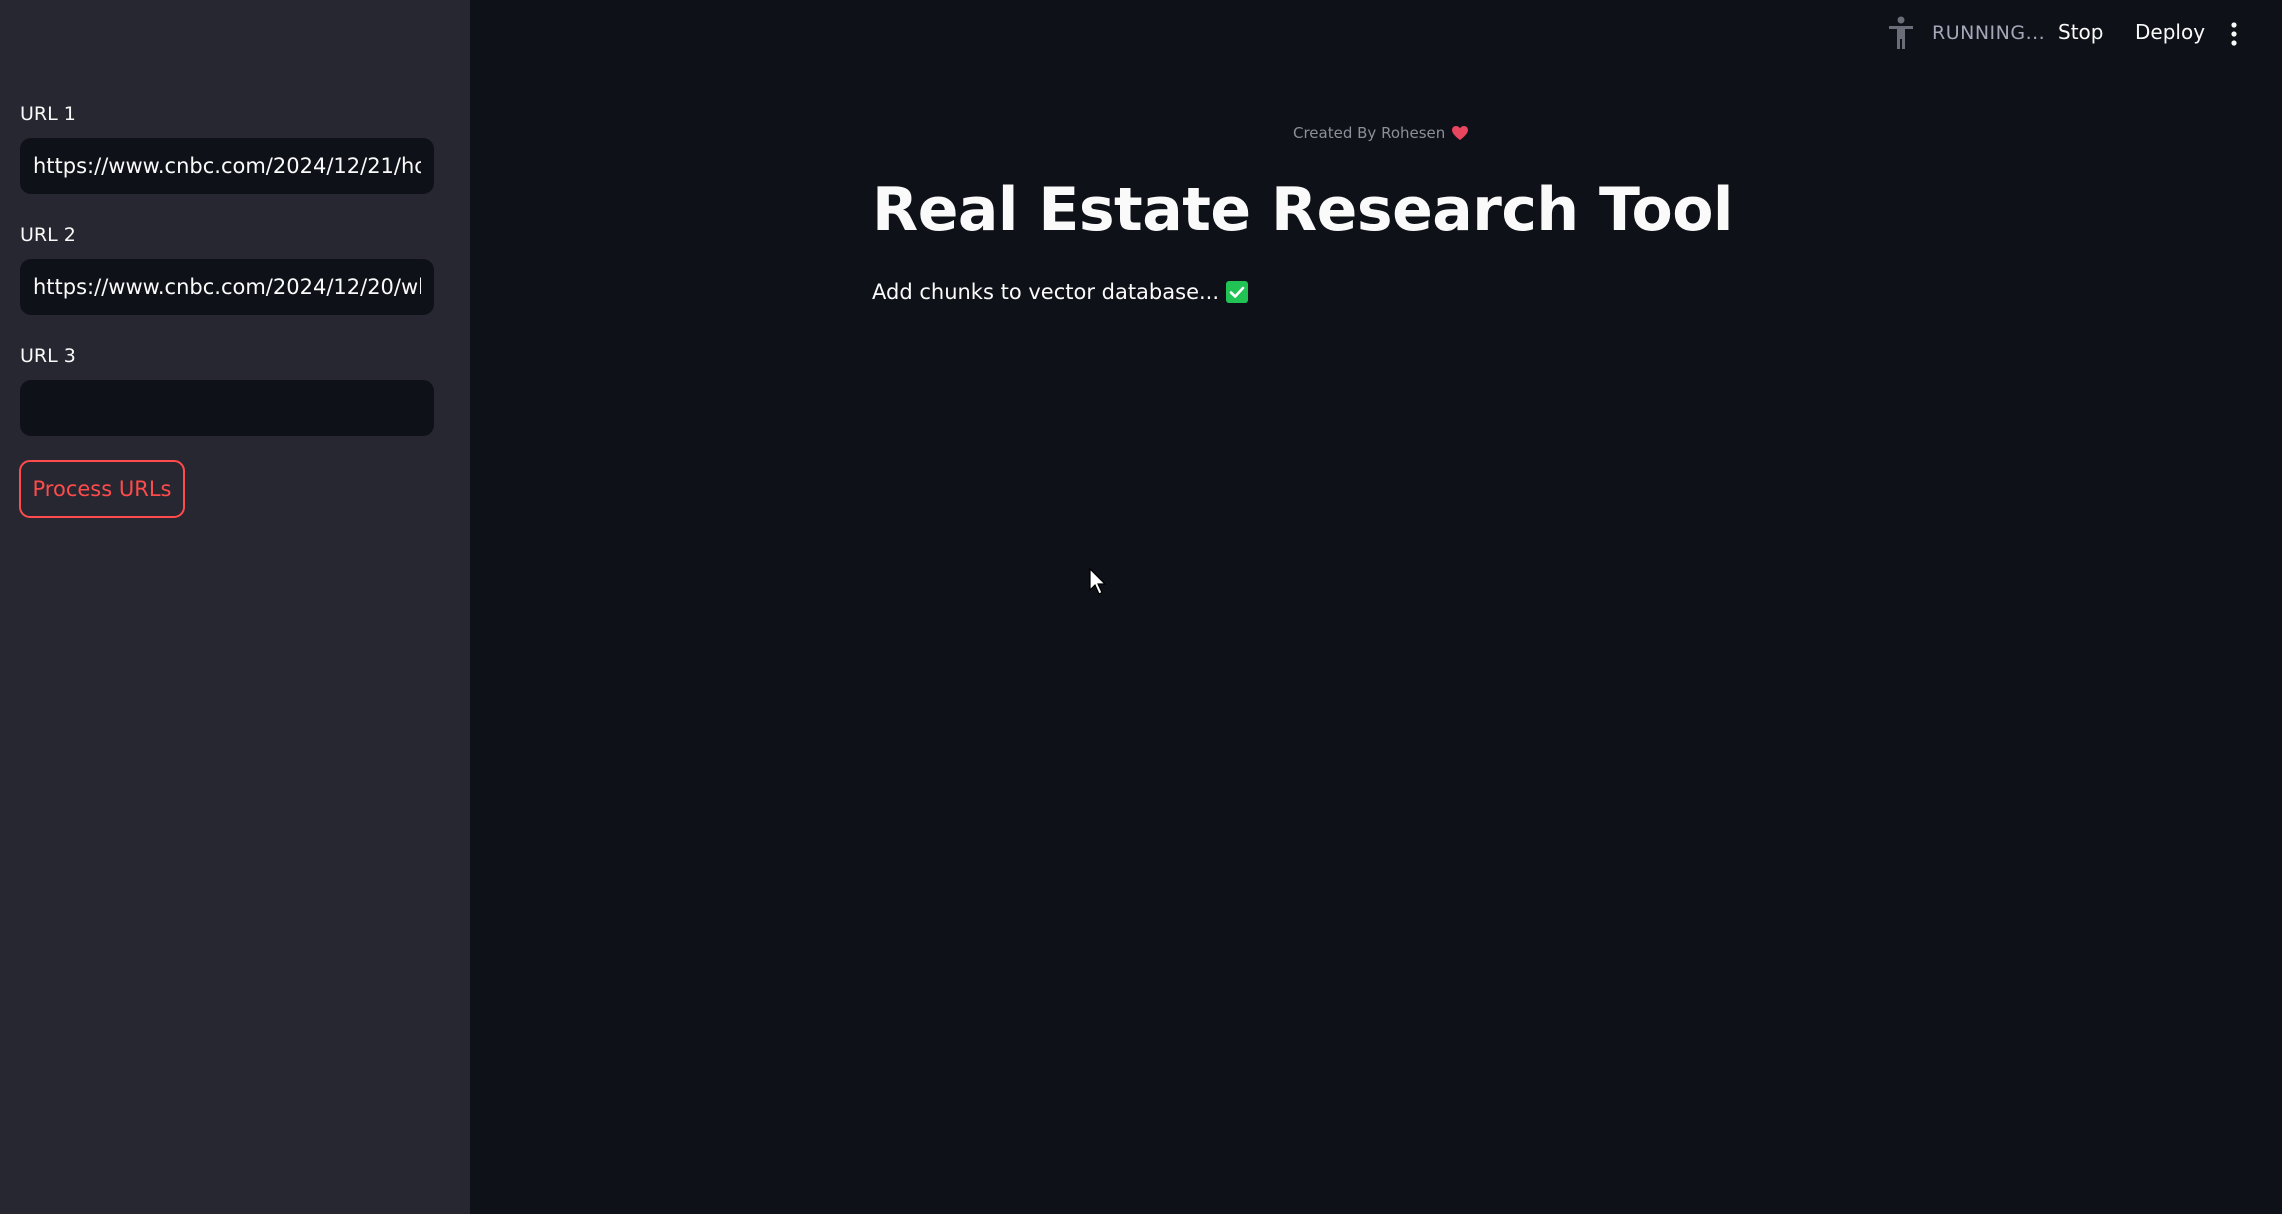 This screenshot has width=2282, height=1214. Describe the element at coordinates (2234, 34) in the screenshot. I see `vertical-ellipsis-icon` at that location.